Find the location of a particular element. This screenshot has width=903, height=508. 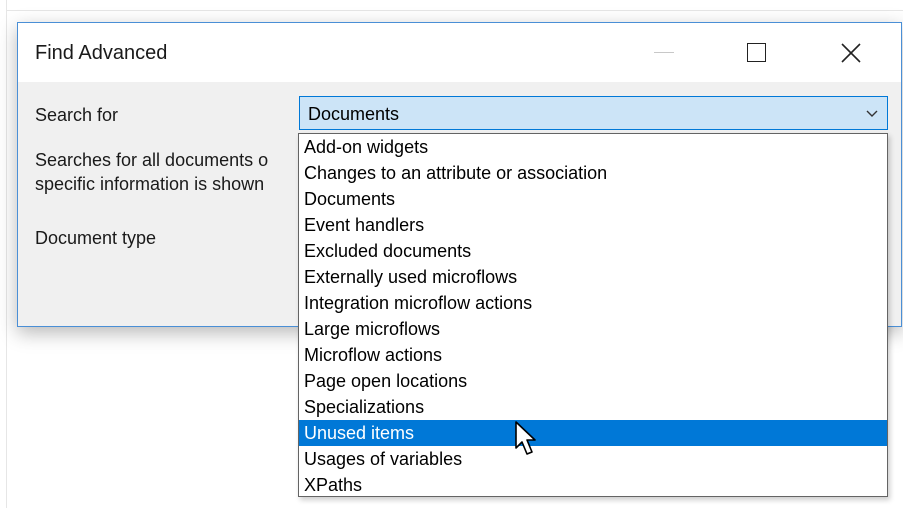

description-line-2: specific information is shown is located at coordinates (150, 184).